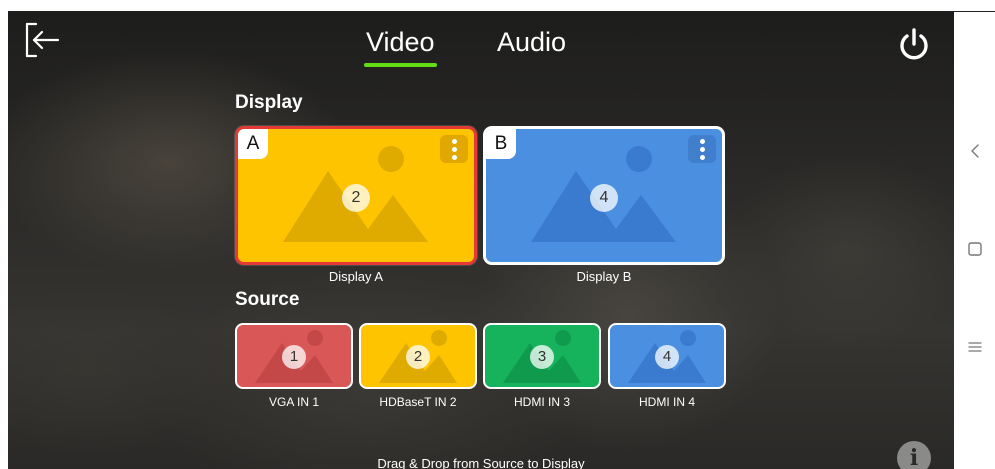 Image resolution: width=995 pixels, height=469 pixels. What do you see at coordinates (975, 151) in the screenshot?
I see `chevron-left-icon` at bounding box center [975, 151].